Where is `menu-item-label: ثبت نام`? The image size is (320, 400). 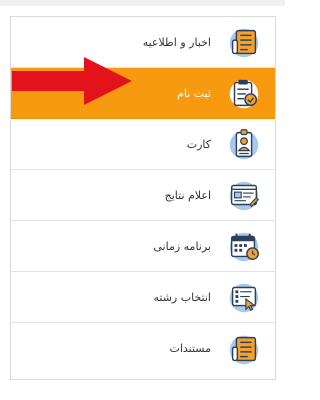 menu-item-label: ثبت نام is located at coordinates (194, 93).